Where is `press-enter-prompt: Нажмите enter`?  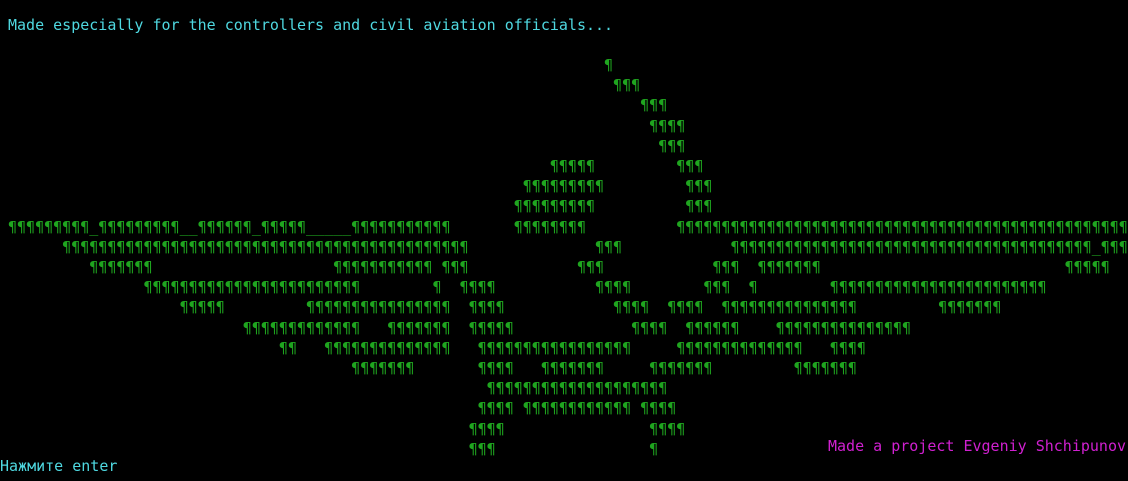 press-enter-prompt: Нажмите enter is located at coordinates (58, 466).